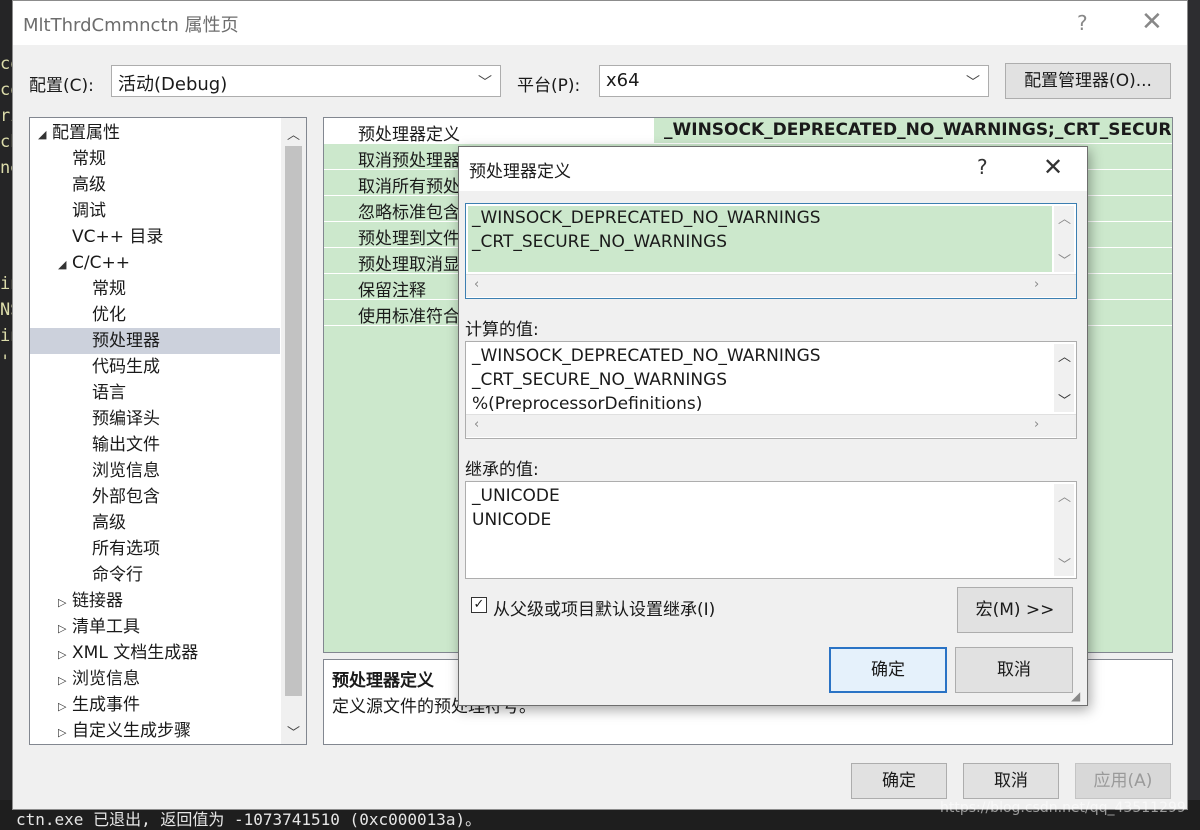 This screenshot has height=830, width=1200. Describe the element at coordinates (155, 211) in the screenshot. I see `tree-item: 调试` at that location.